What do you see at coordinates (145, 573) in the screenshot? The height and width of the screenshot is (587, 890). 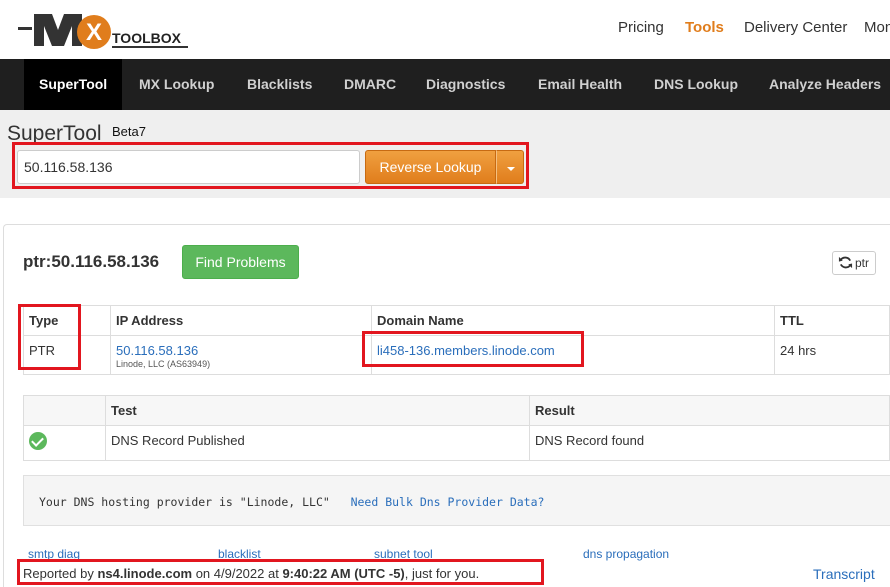 I see `reported-server: ns4.linode.com` at bounding box center [145, 573].